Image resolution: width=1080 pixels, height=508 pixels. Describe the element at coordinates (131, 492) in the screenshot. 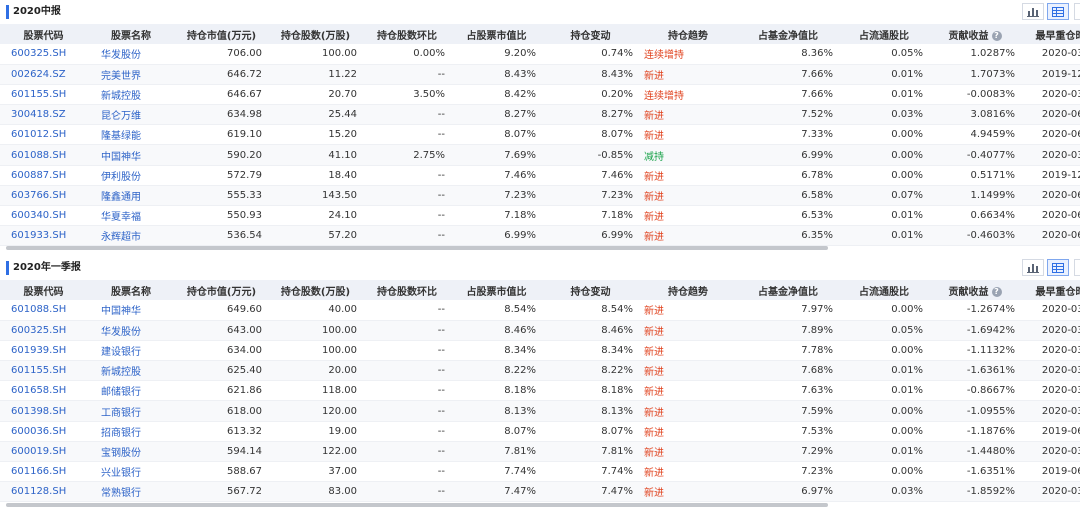

I see `stock-name-link: 常熟银行` at that location.